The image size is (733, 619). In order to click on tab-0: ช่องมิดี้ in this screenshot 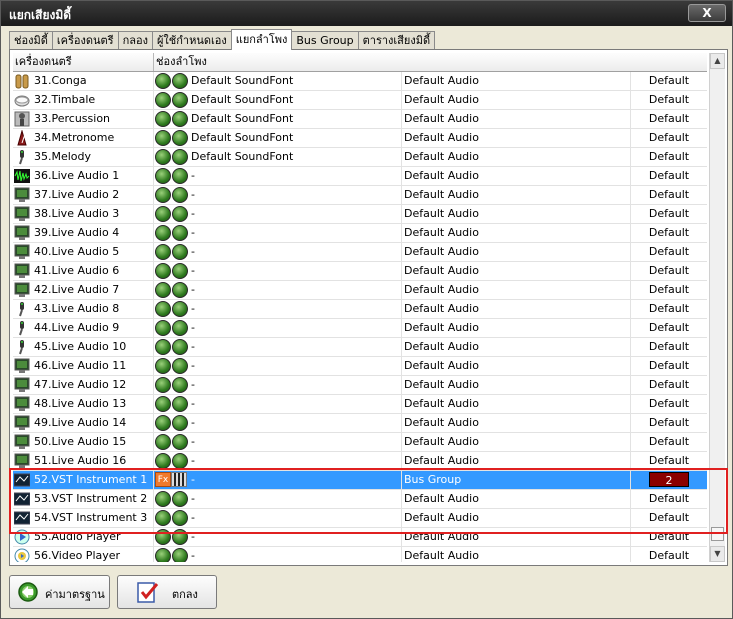, I will do `click(31, 40)`.